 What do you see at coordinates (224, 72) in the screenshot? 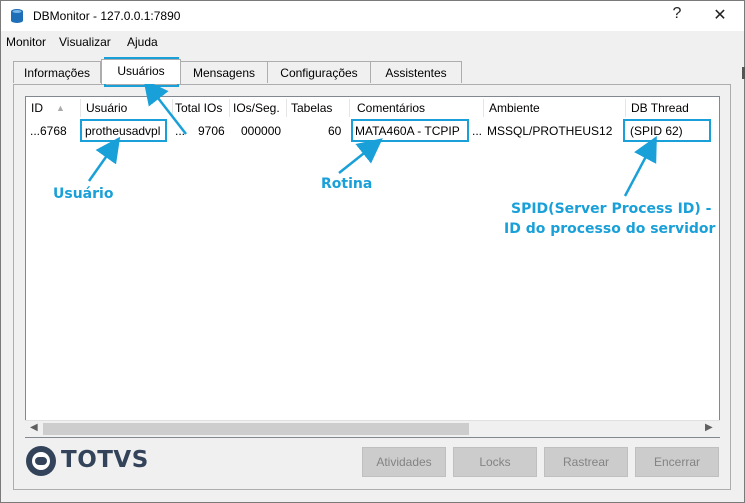
I see `tab-mensagens: Mensagens` at bounding box center [224, 72].